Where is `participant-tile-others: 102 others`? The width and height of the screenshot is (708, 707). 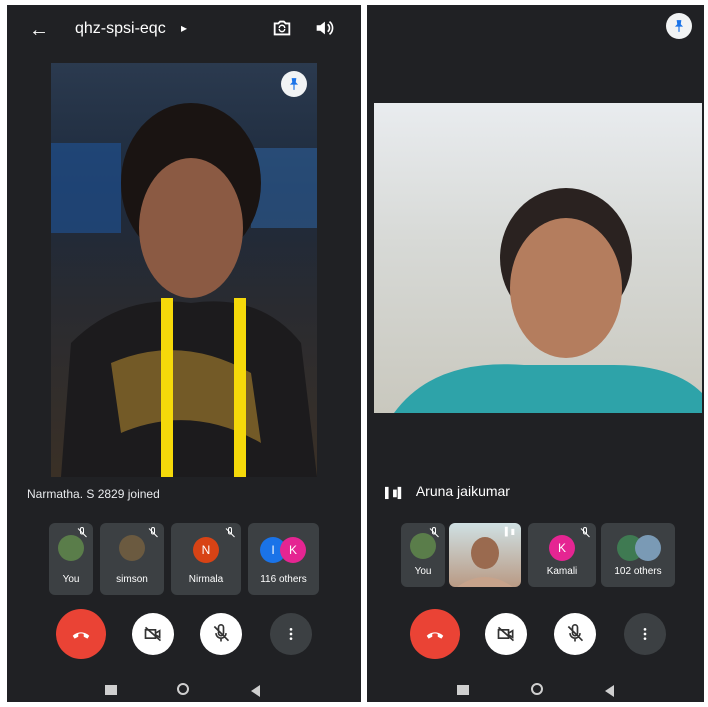
participant-tile-others: 102 others is located at coordinates (638, 555).